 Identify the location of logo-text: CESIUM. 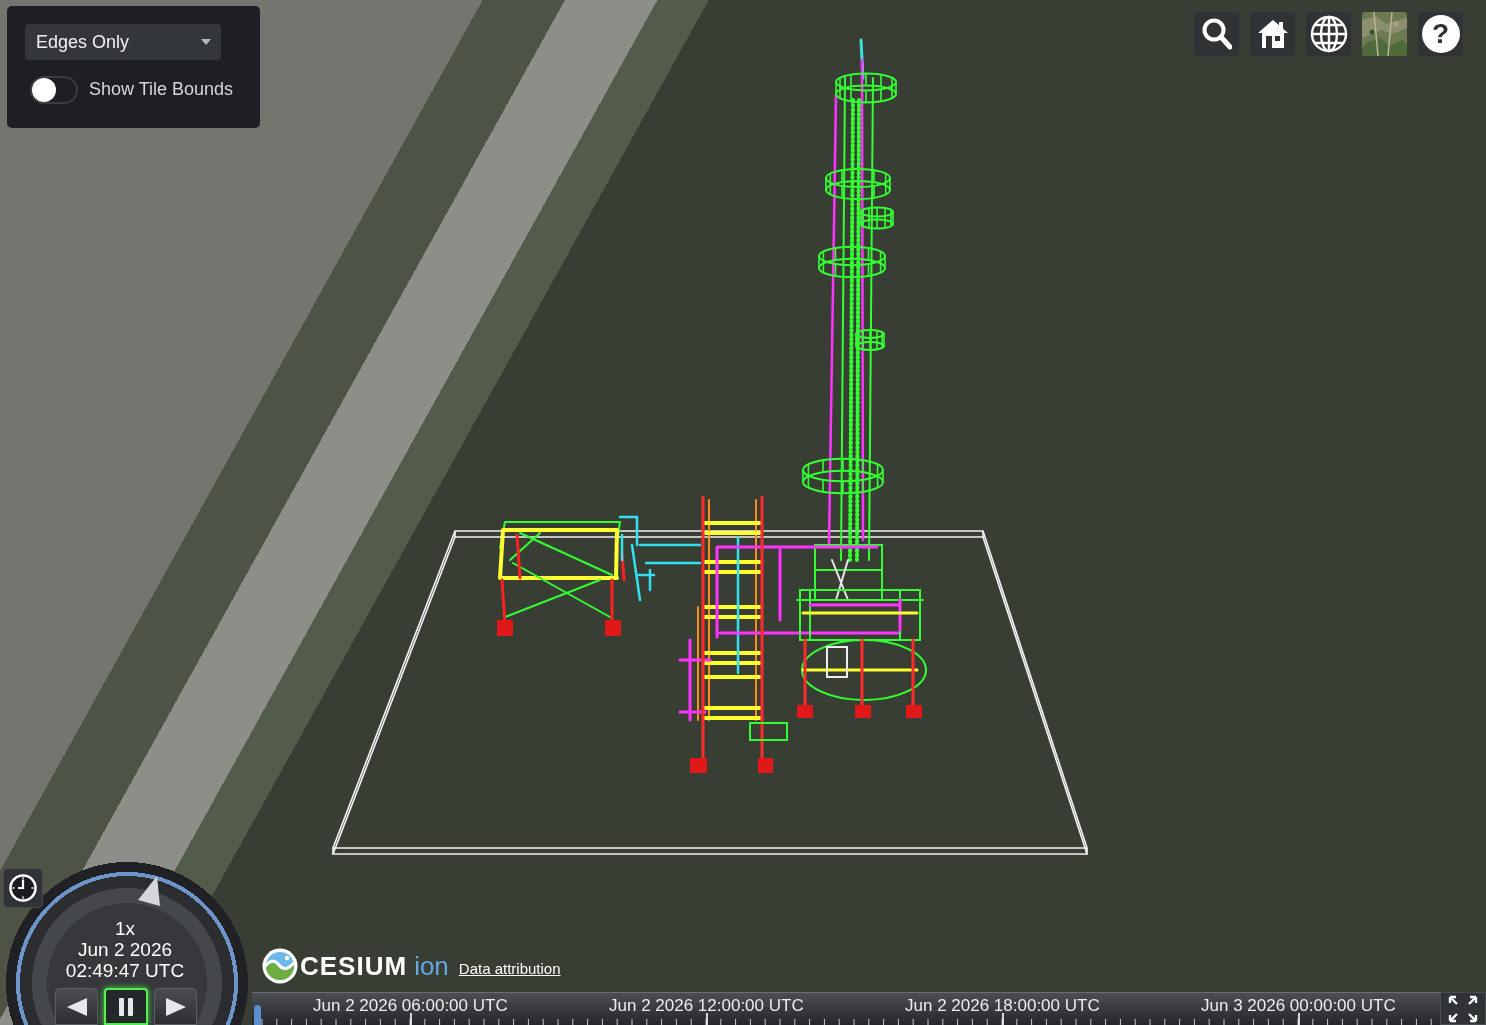
(354, 966).